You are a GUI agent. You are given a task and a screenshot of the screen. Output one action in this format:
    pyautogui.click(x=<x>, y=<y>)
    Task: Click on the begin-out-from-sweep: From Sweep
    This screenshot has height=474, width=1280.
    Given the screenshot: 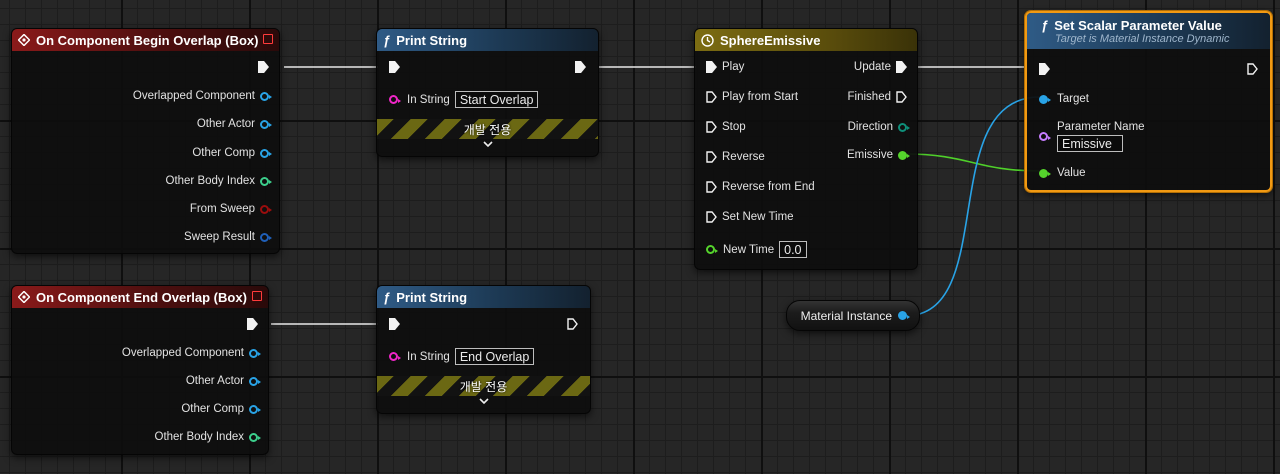 What is the action you would take?
    pyautogui.click(x=231, y=209)
    